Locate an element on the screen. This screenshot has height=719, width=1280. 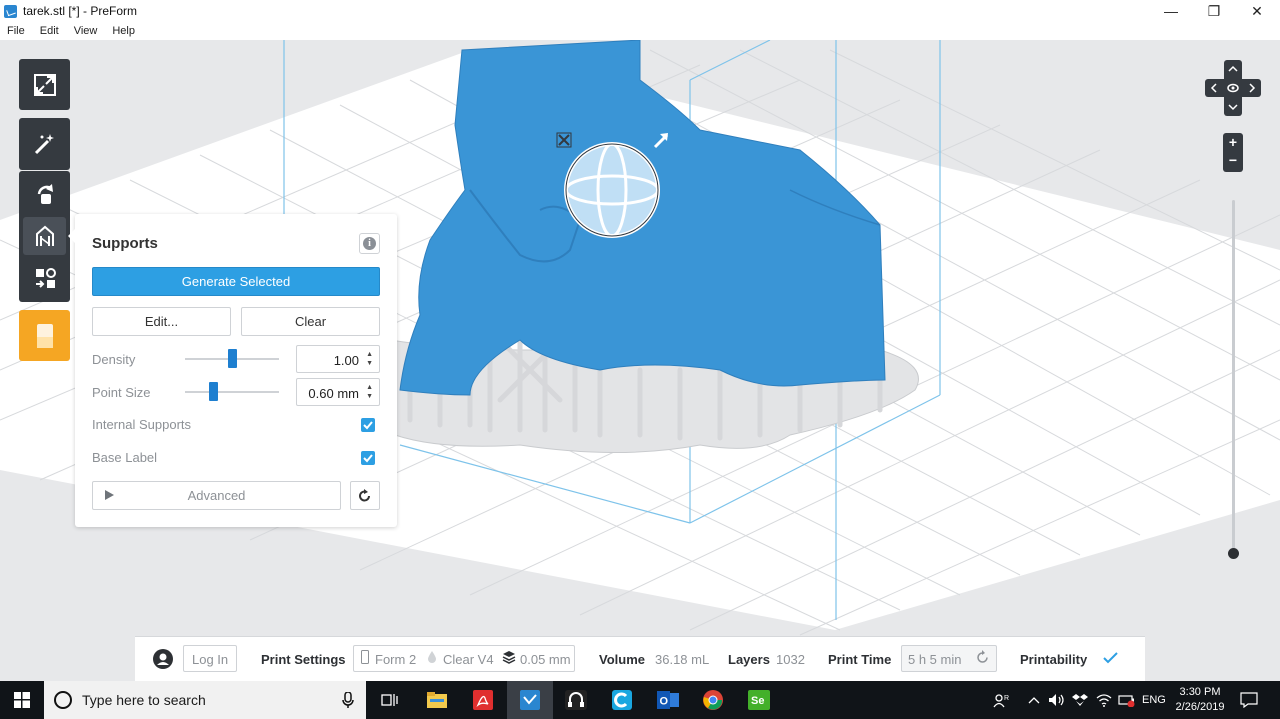
taskbar-search: Type here to search is located at coordinates (205, 700).